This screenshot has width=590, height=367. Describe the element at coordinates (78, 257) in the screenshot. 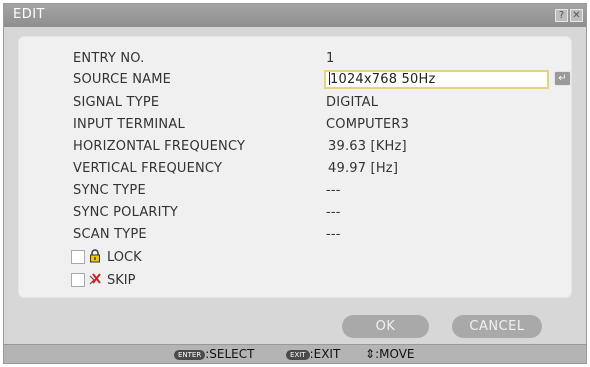

I see `lock-checkbox` at that location.